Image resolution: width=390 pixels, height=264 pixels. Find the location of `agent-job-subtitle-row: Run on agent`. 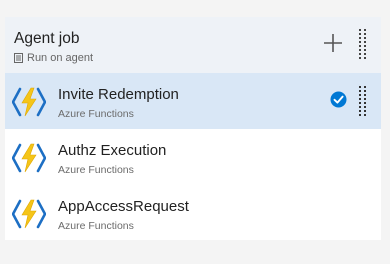

agent-job-subtitle-row: Run on agent is located at coordinates (53, 58).